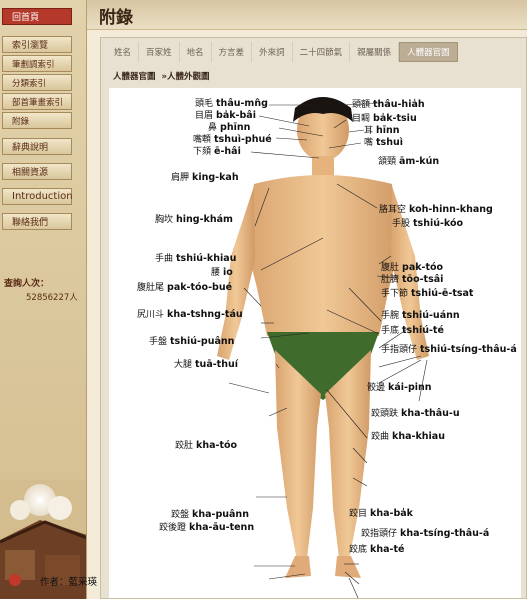 This screenshot has height=599, width=527. What do you see at coordinates (381, 513) in the screenshot?
I see `label-ankle: 跤目 kha-ba̍k` at bounding box center [381, 513].